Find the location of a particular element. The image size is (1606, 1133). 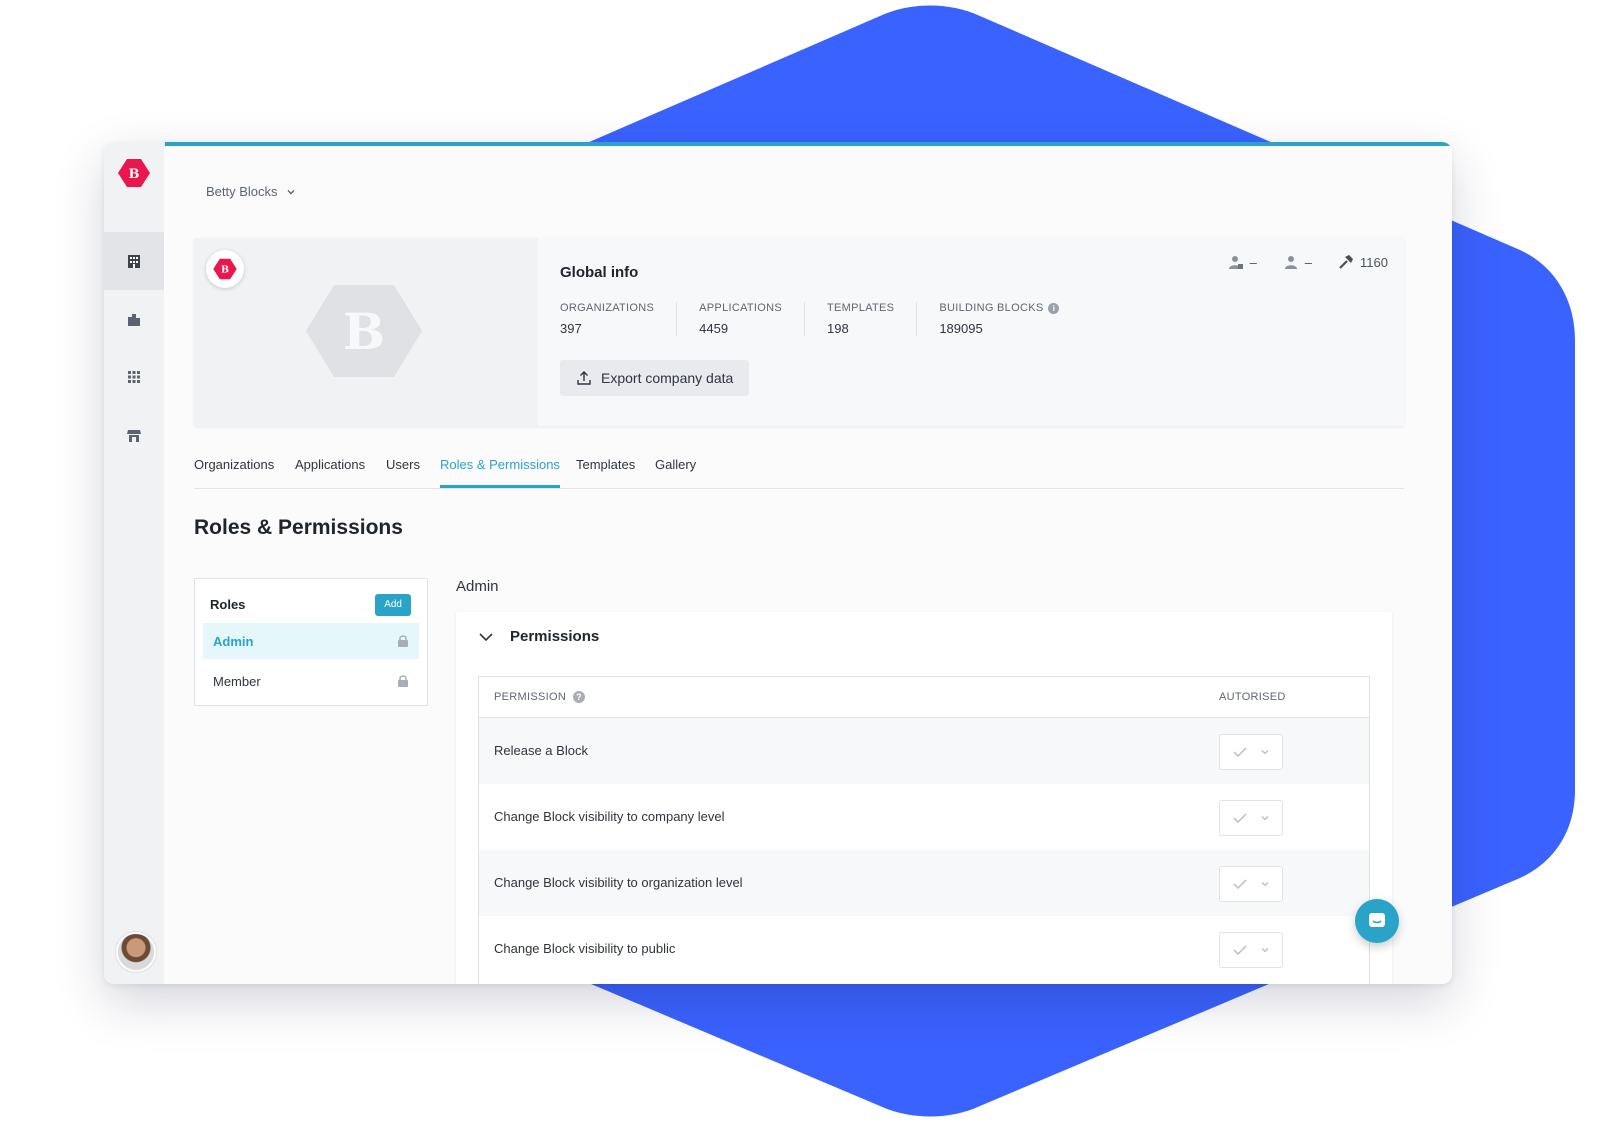

stat-value: 189095 is located at coordinates (961, 328).